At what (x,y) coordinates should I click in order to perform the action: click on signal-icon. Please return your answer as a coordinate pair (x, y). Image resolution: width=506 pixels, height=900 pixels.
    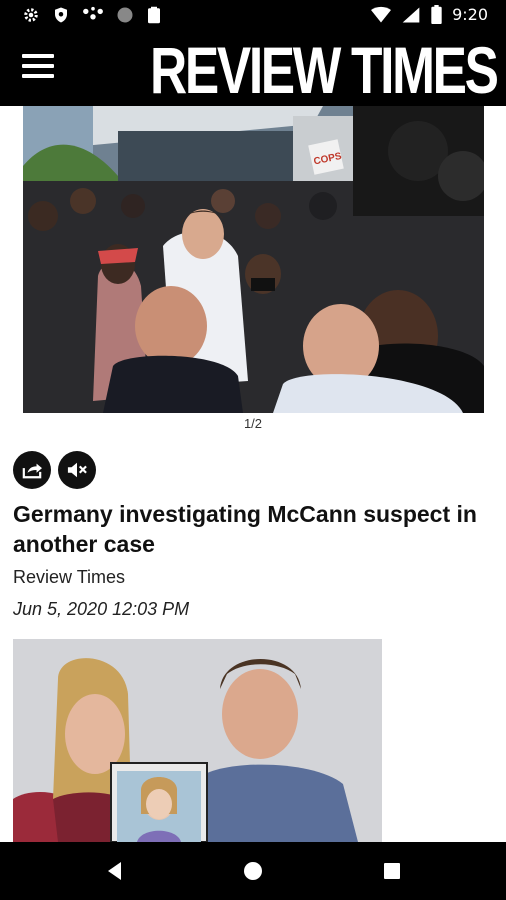
    Looking at the image, I should click on (411, 14).